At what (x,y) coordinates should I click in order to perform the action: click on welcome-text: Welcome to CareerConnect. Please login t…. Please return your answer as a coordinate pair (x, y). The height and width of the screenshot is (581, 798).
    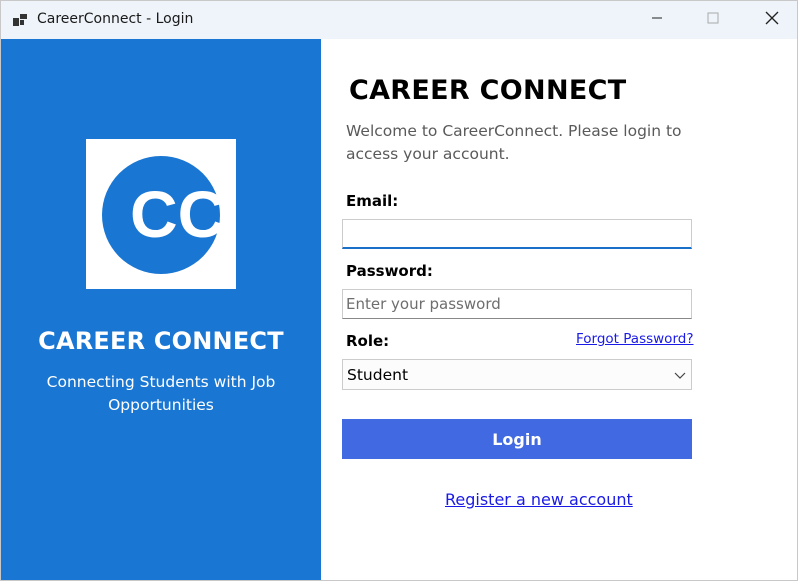
    Looking at the image, I should click on (514, 142).